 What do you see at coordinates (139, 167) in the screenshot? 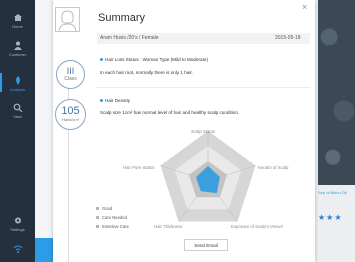
I see `radar-axis-label: Hair Pore Status` at bounding box center [139, 167].